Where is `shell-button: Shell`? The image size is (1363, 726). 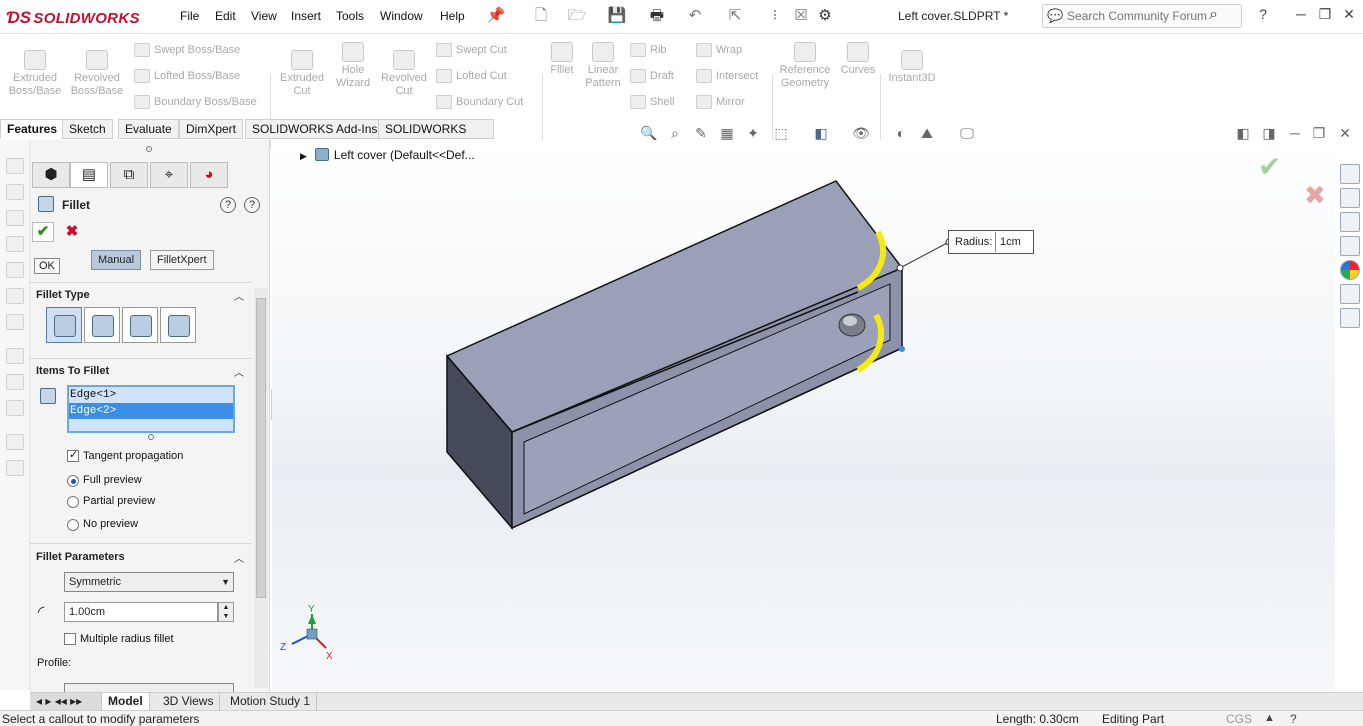 shell-button: Shell is located at coordinates (652, 102).